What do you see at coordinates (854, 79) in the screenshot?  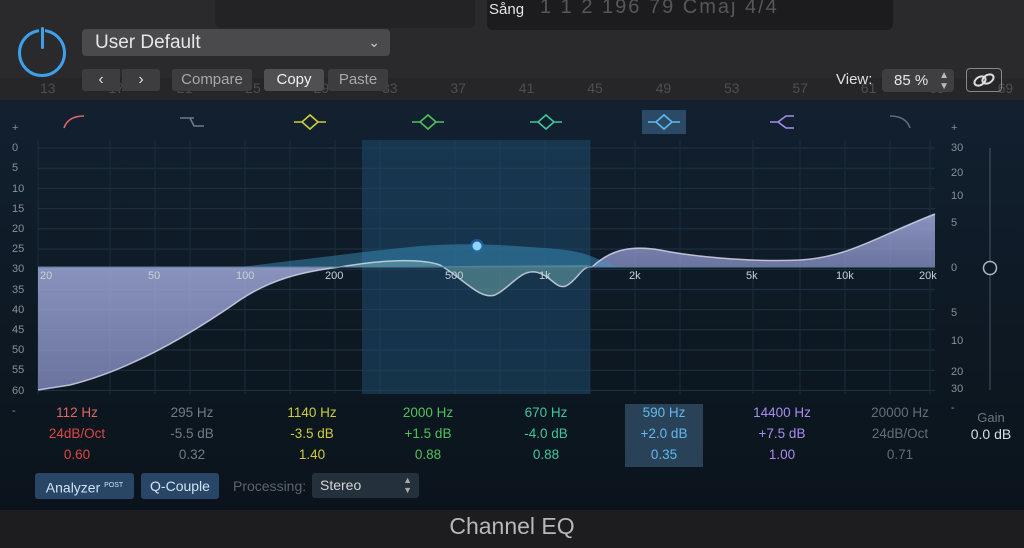 I see `view-label: View:` at bounding box center [854, 79].